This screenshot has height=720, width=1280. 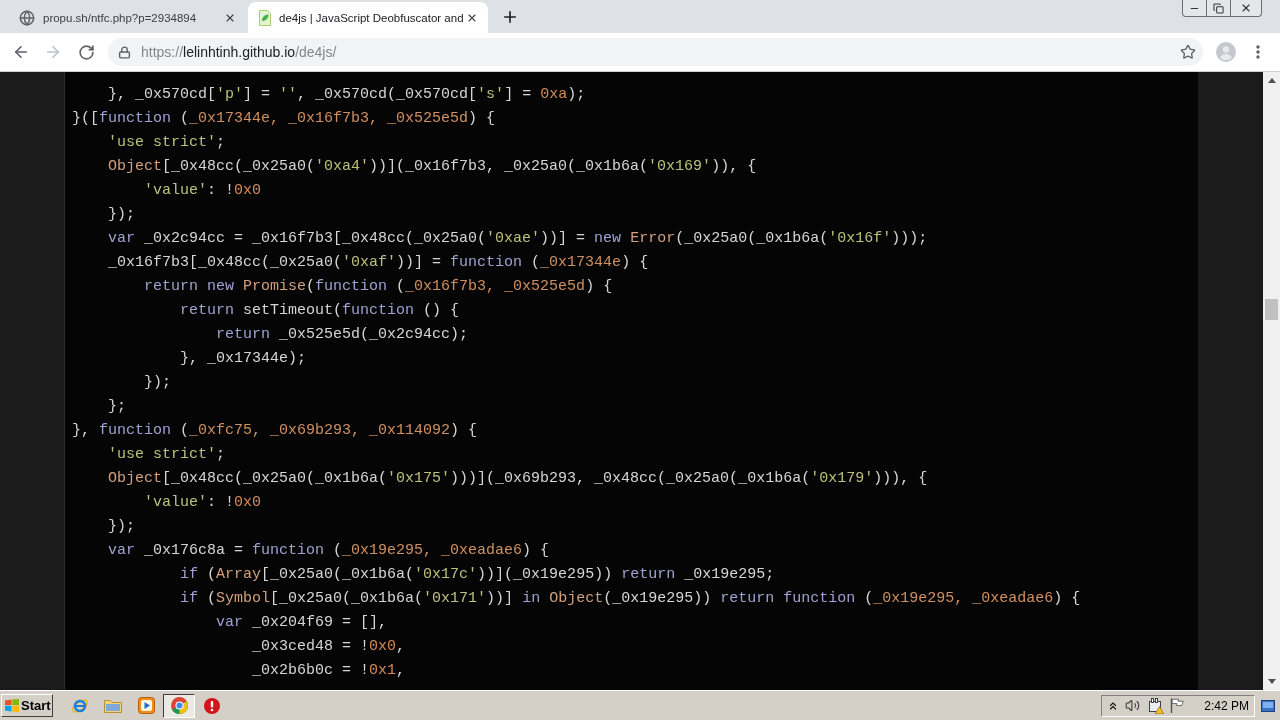 What do you see at coordinates (477, 575) in the screenshot?
I see `code-line: if (Array[_0x25a0(_0x1b6a('0x17c'))](_0x19e295)) return _0x19e295;` at bounding box center [477, 575].